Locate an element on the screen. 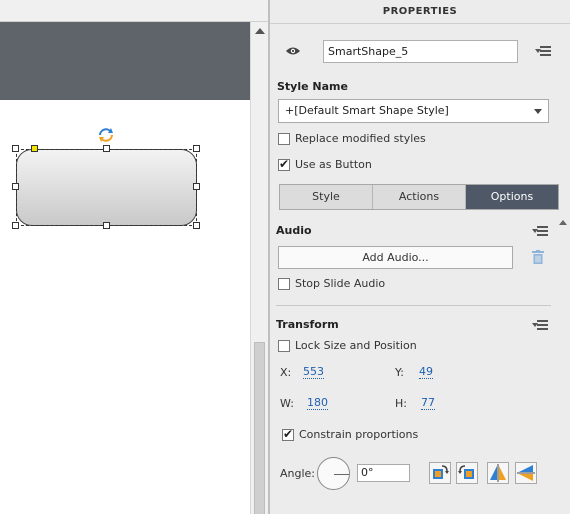 This screenshot has width=570, height=514. angle-needle is located at coordinates (341, 474).